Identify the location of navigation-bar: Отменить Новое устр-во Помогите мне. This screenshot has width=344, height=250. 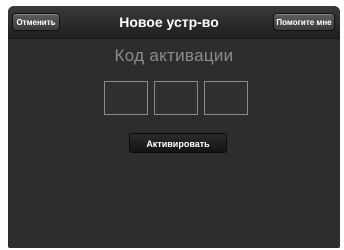
(174, 22).